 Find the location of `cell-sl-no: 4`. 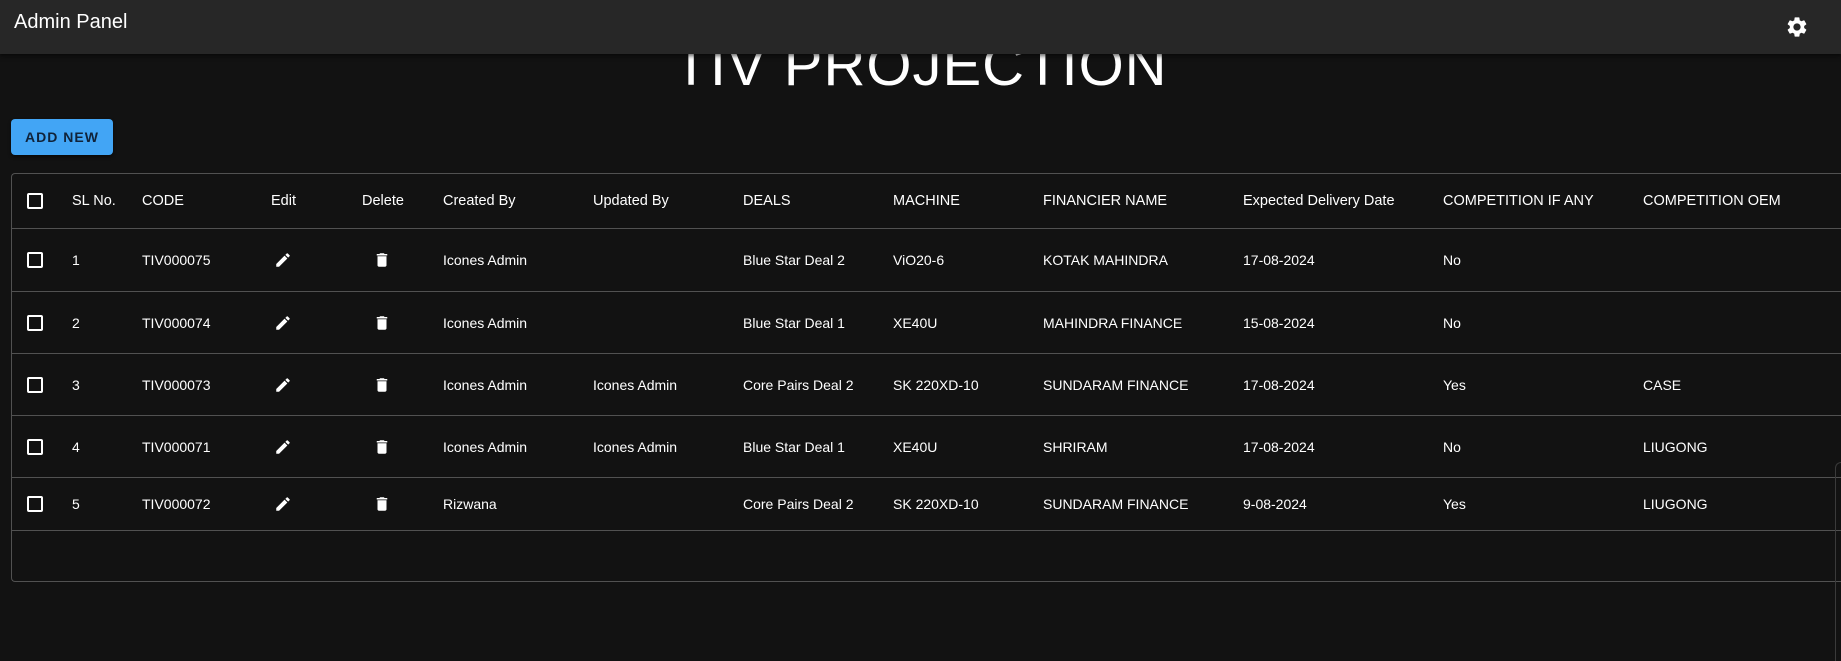

cell-sl-no: 4 is located at coordinates (76, 446).